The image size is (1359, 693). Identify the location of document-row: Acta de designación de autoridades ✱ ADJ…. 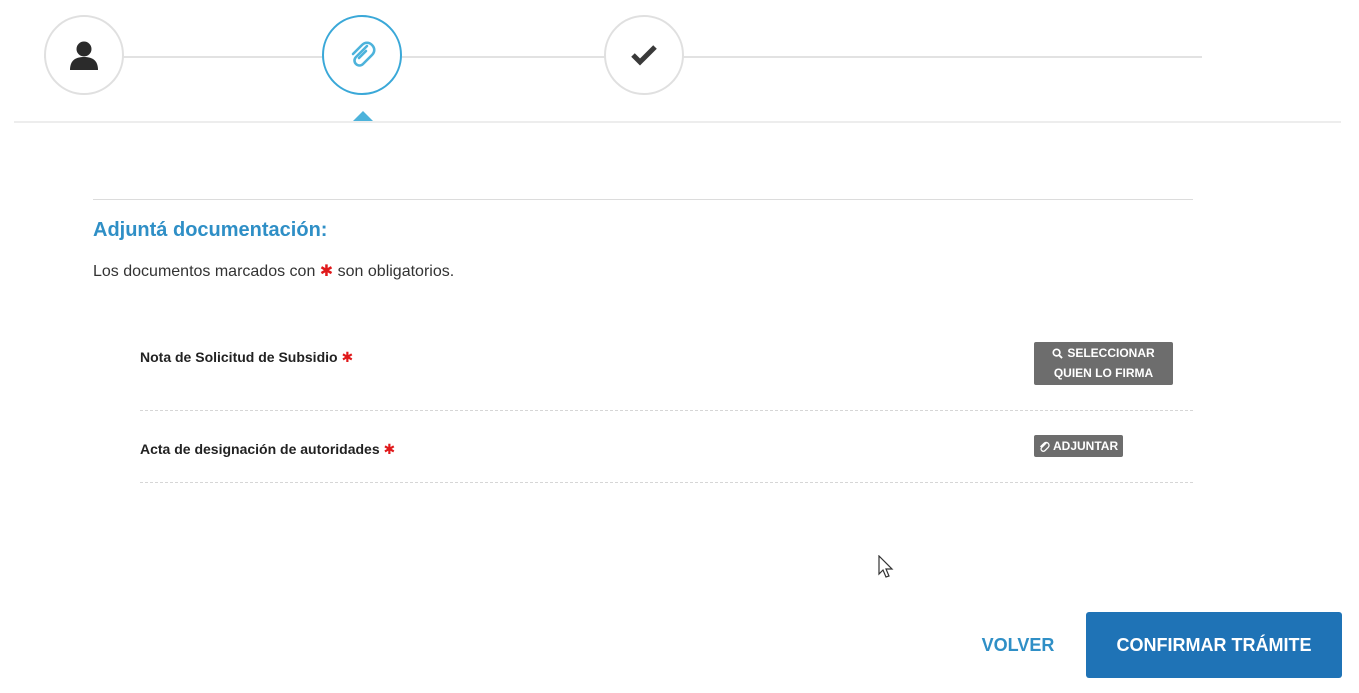
(666, 451).